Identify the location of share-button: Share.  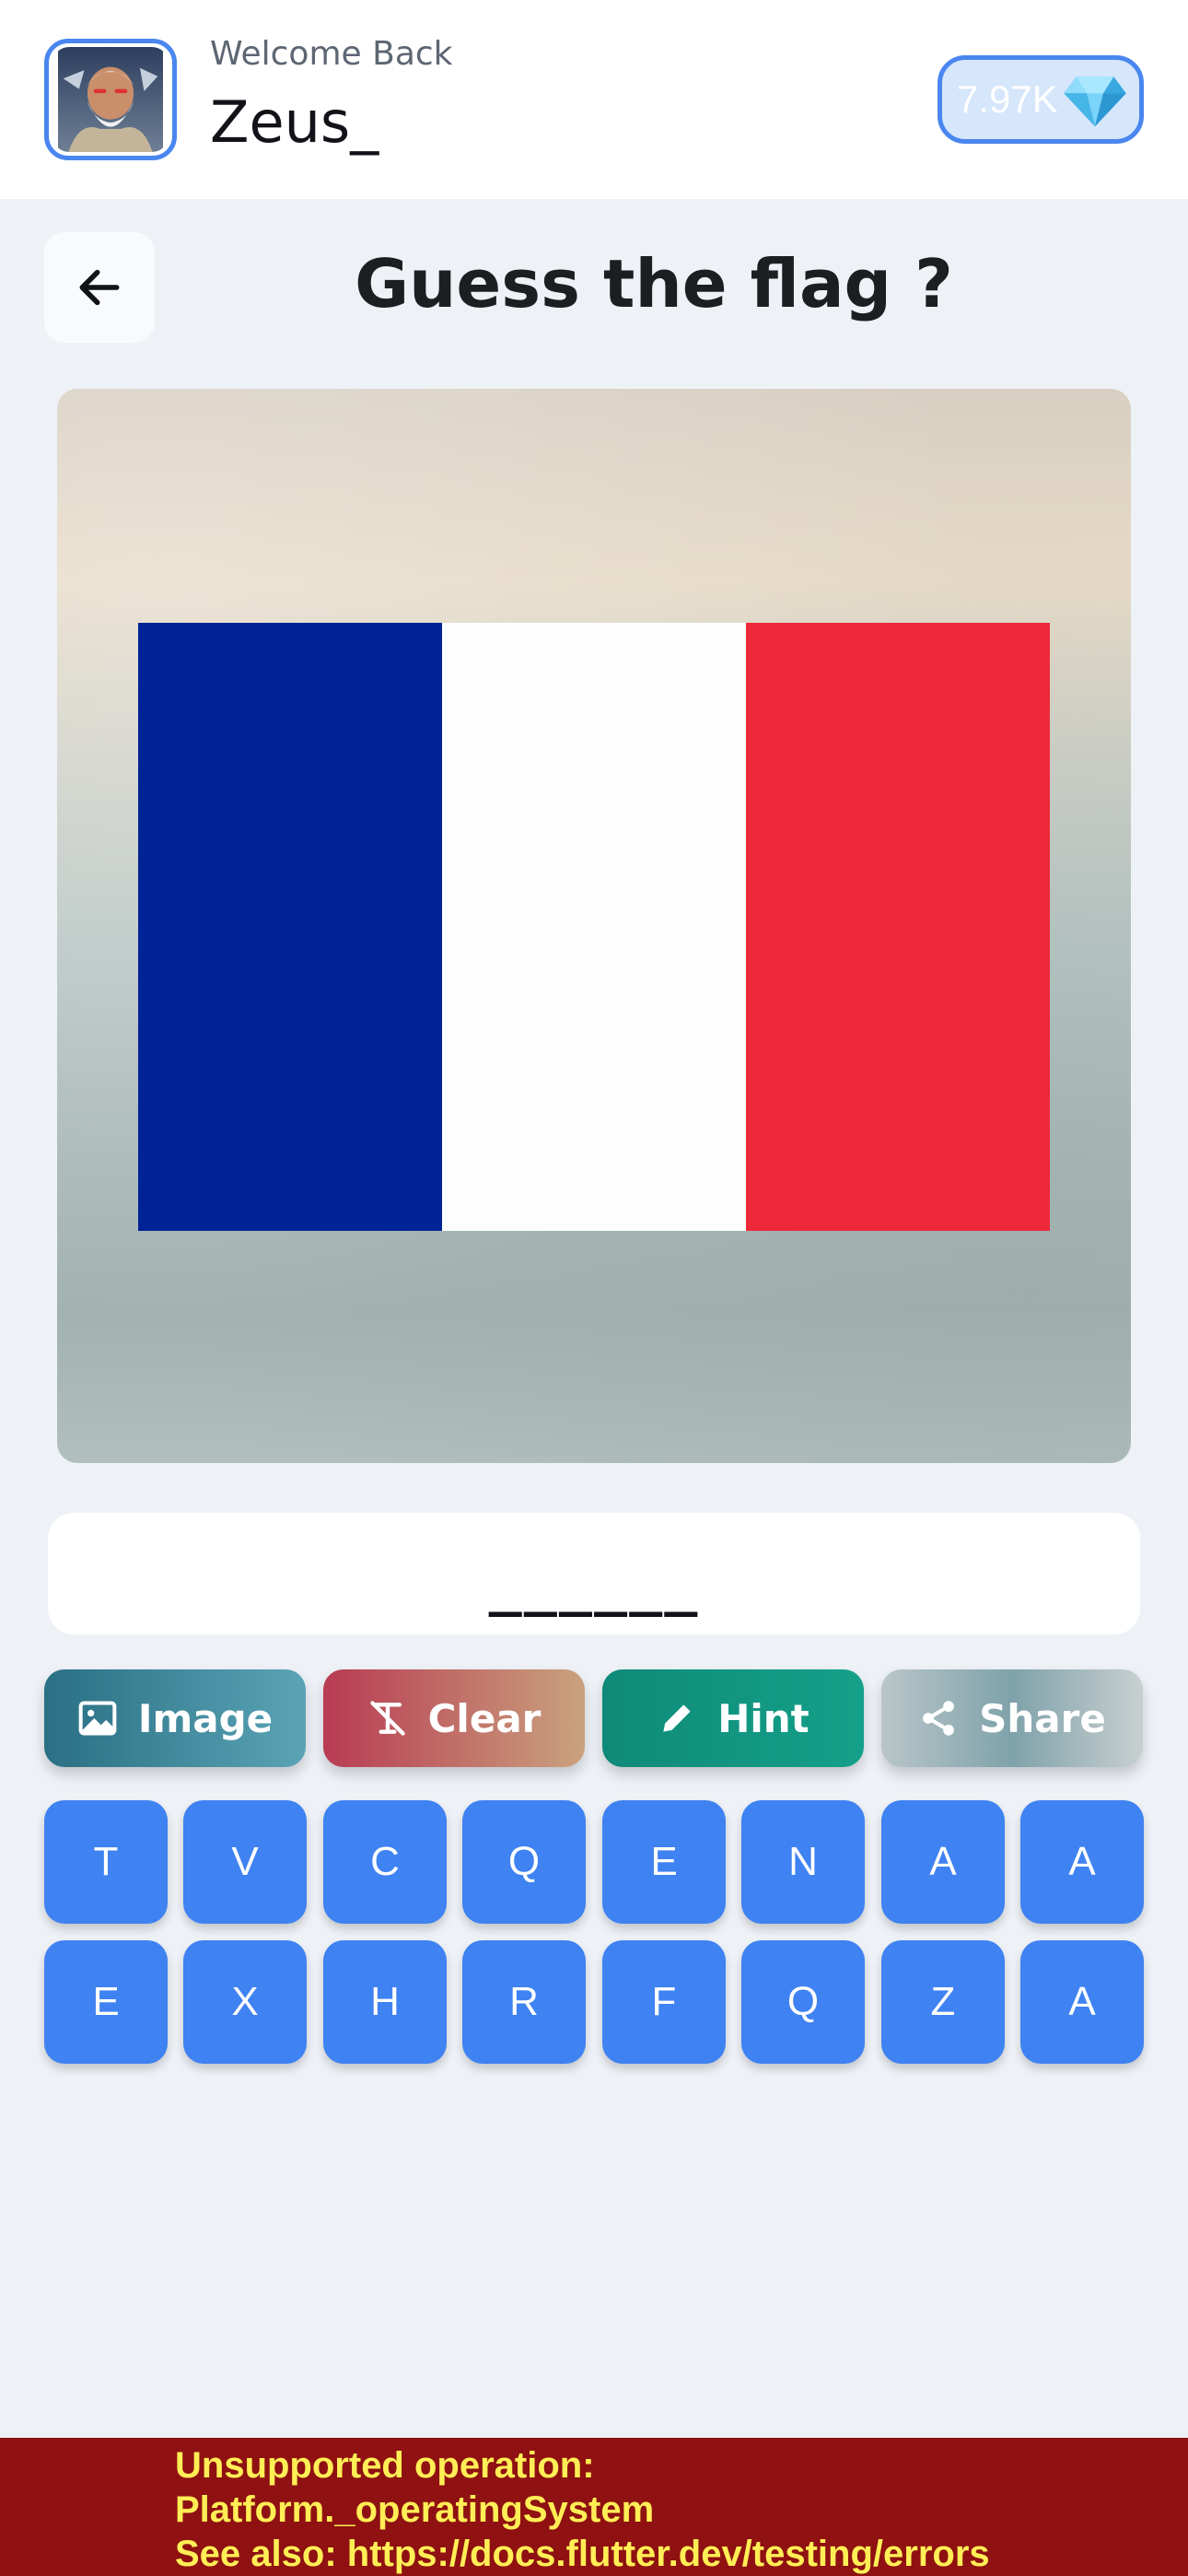
(1012, 1718).